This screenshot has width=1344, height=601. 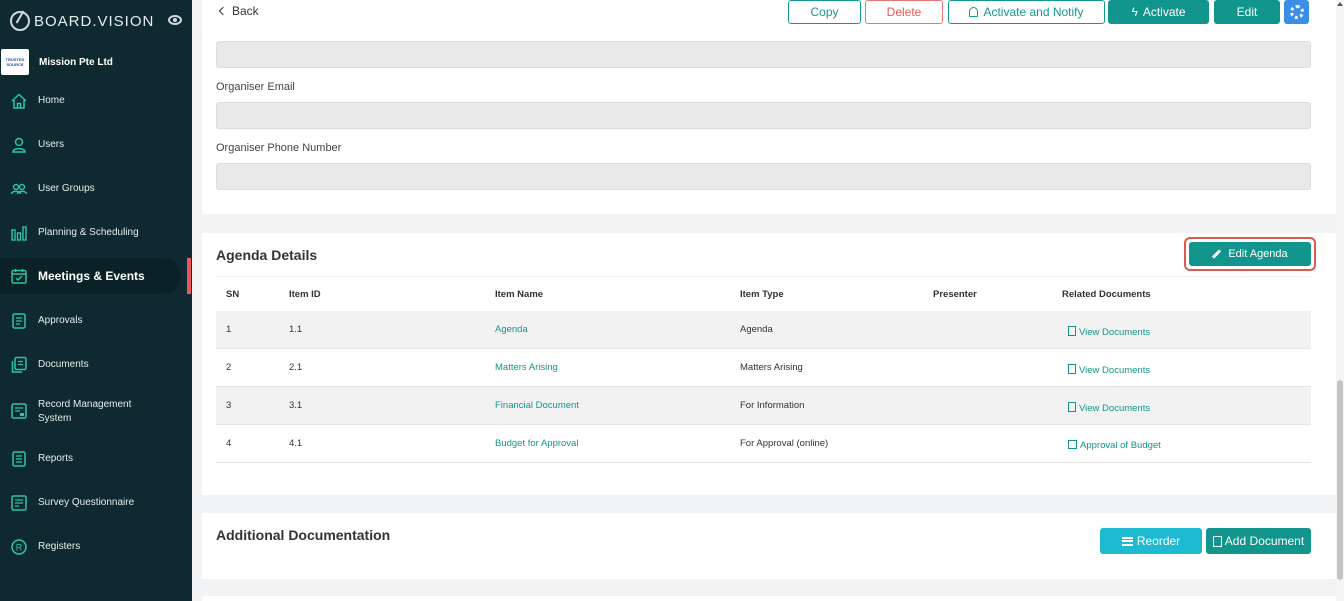 I want to click on registered-icon: R, so click(x=19, y=547).